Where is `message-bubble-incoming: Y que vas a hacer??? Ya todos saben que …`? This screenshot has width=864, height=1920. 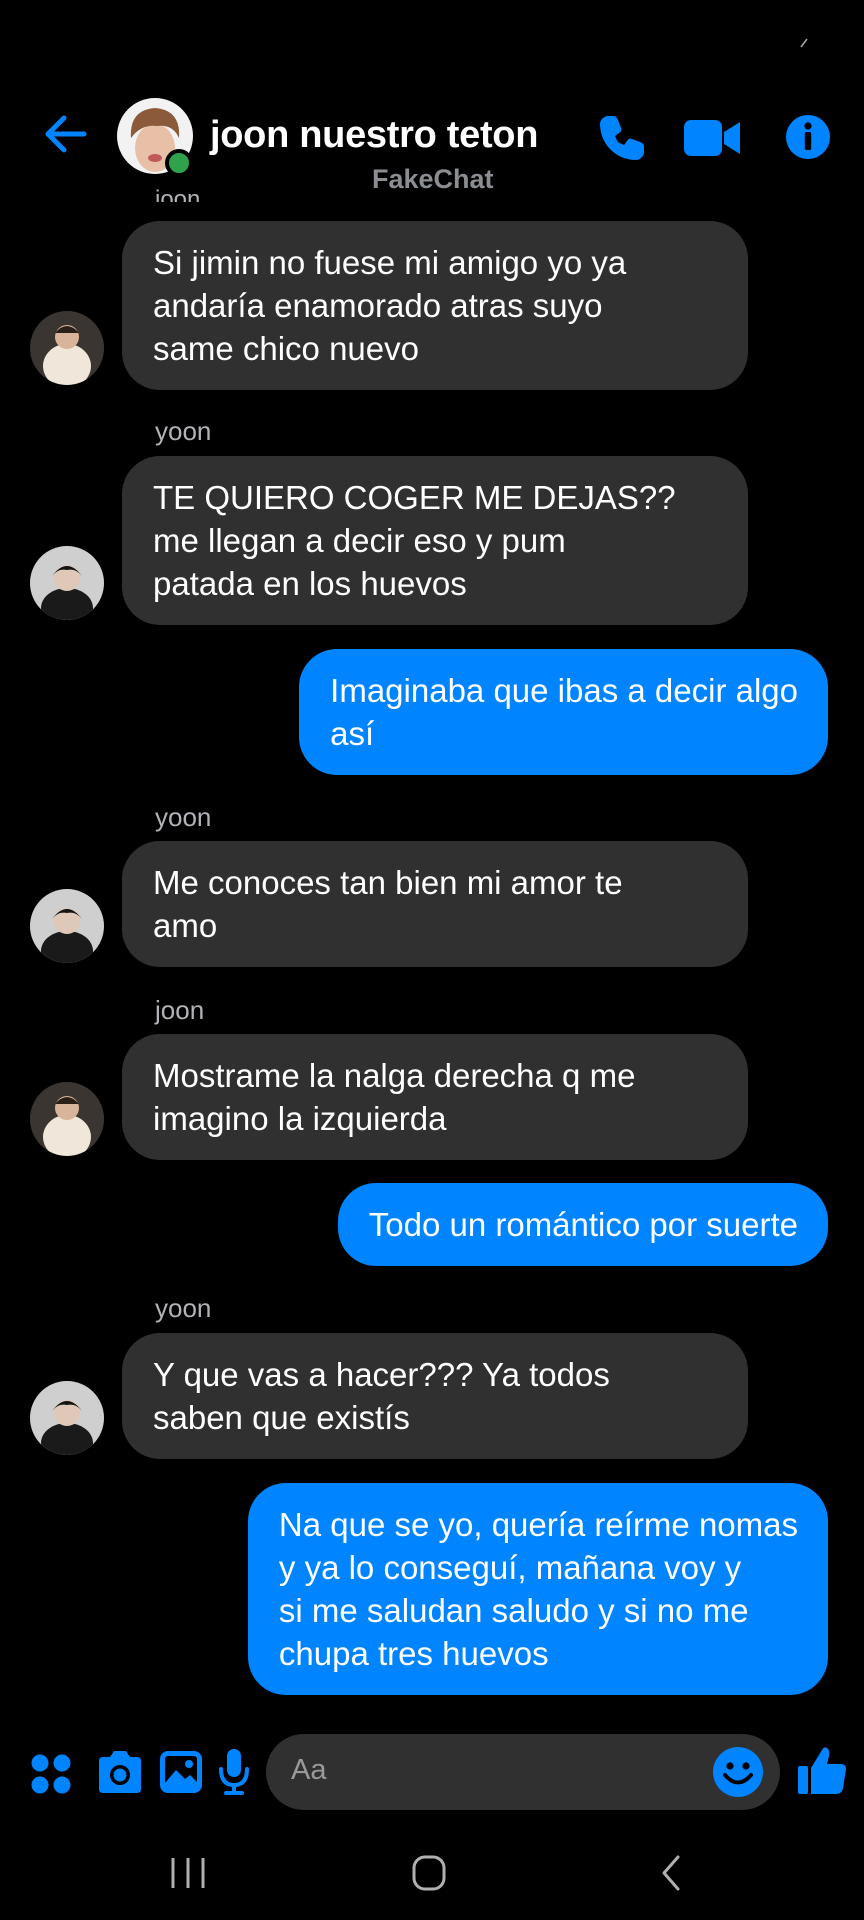
message-bubble-incoming: Y que vas a hacer??? Ya todos saben que … is located at coordinates (435, 1396).